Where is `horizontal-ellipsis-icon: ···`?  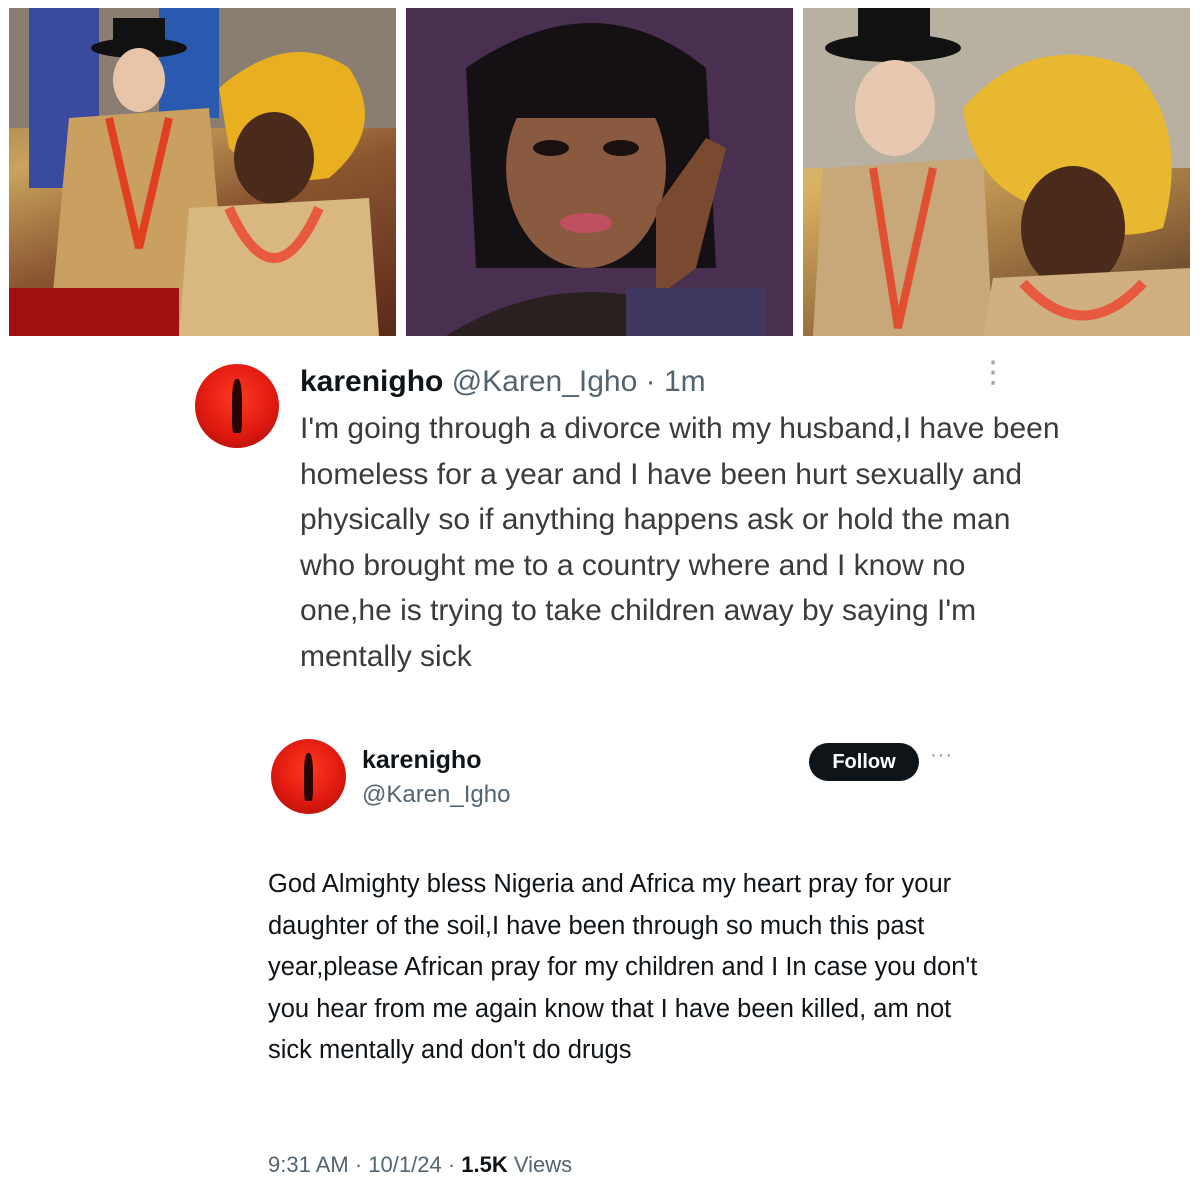
horizontal-ellipsis-icon: ··· is located at coordinates (945, 756).